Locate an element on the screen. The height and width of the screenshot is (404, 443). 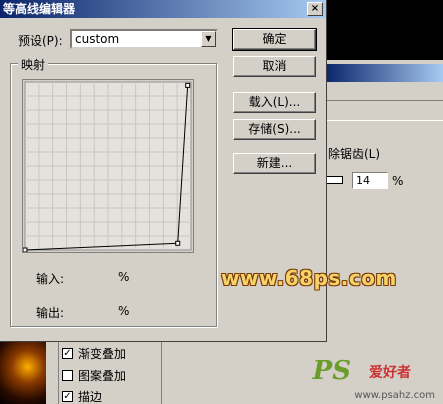
output-unit: % is located at coordinates (124, 311).